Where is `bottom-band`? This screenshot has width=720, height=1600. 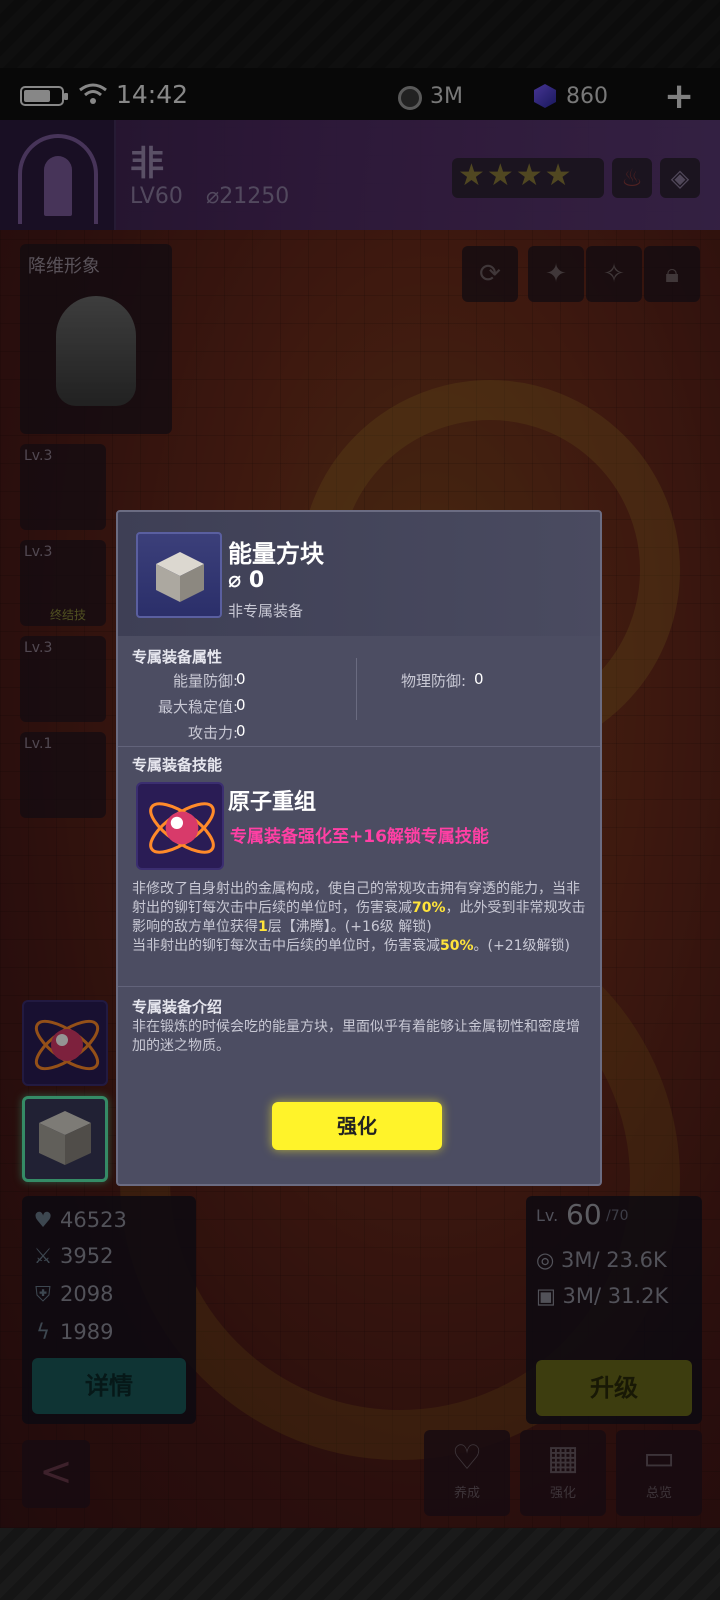
bottom-band is located at coordinates (360, 1564).